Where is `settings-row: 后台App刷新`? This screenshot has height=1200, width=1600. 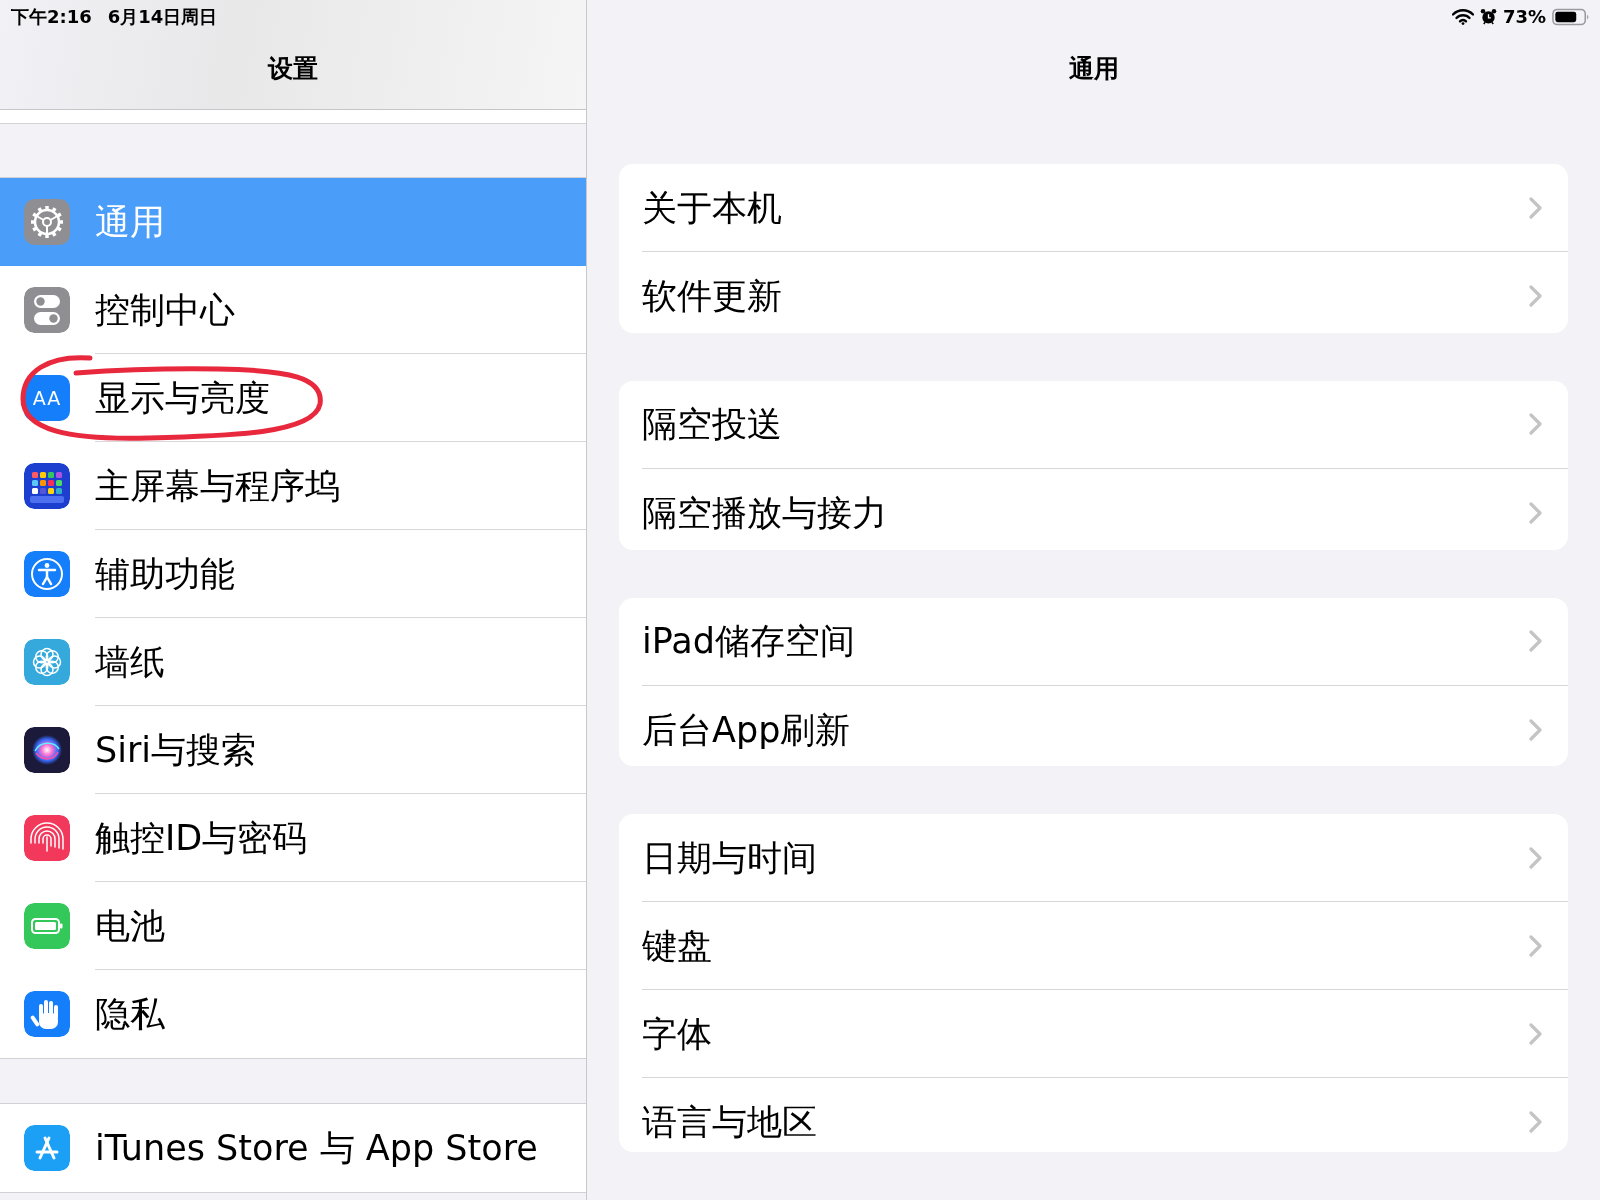
settings-row: 后台App刷新 is located at coordinates (1093, 726).